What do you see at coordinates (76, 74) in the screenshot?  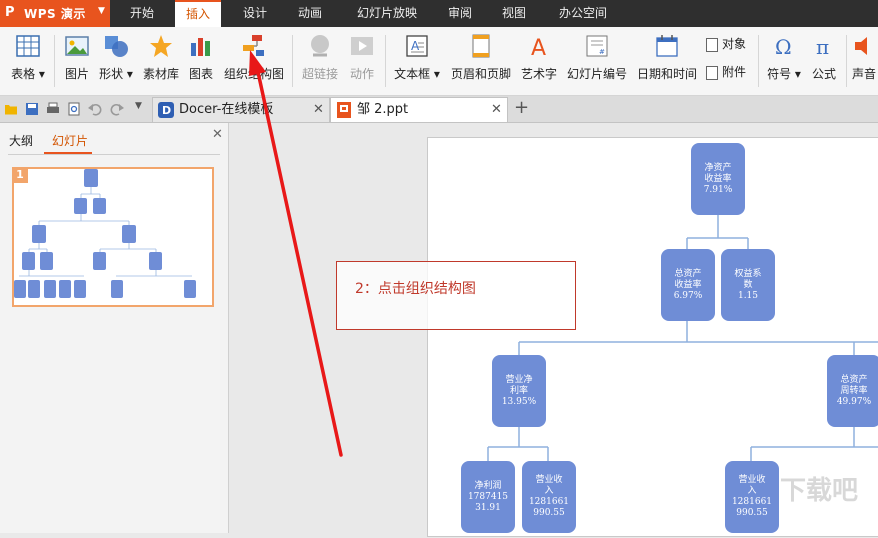 I see `picture-label: 图片` at bounding box center [76, 74].